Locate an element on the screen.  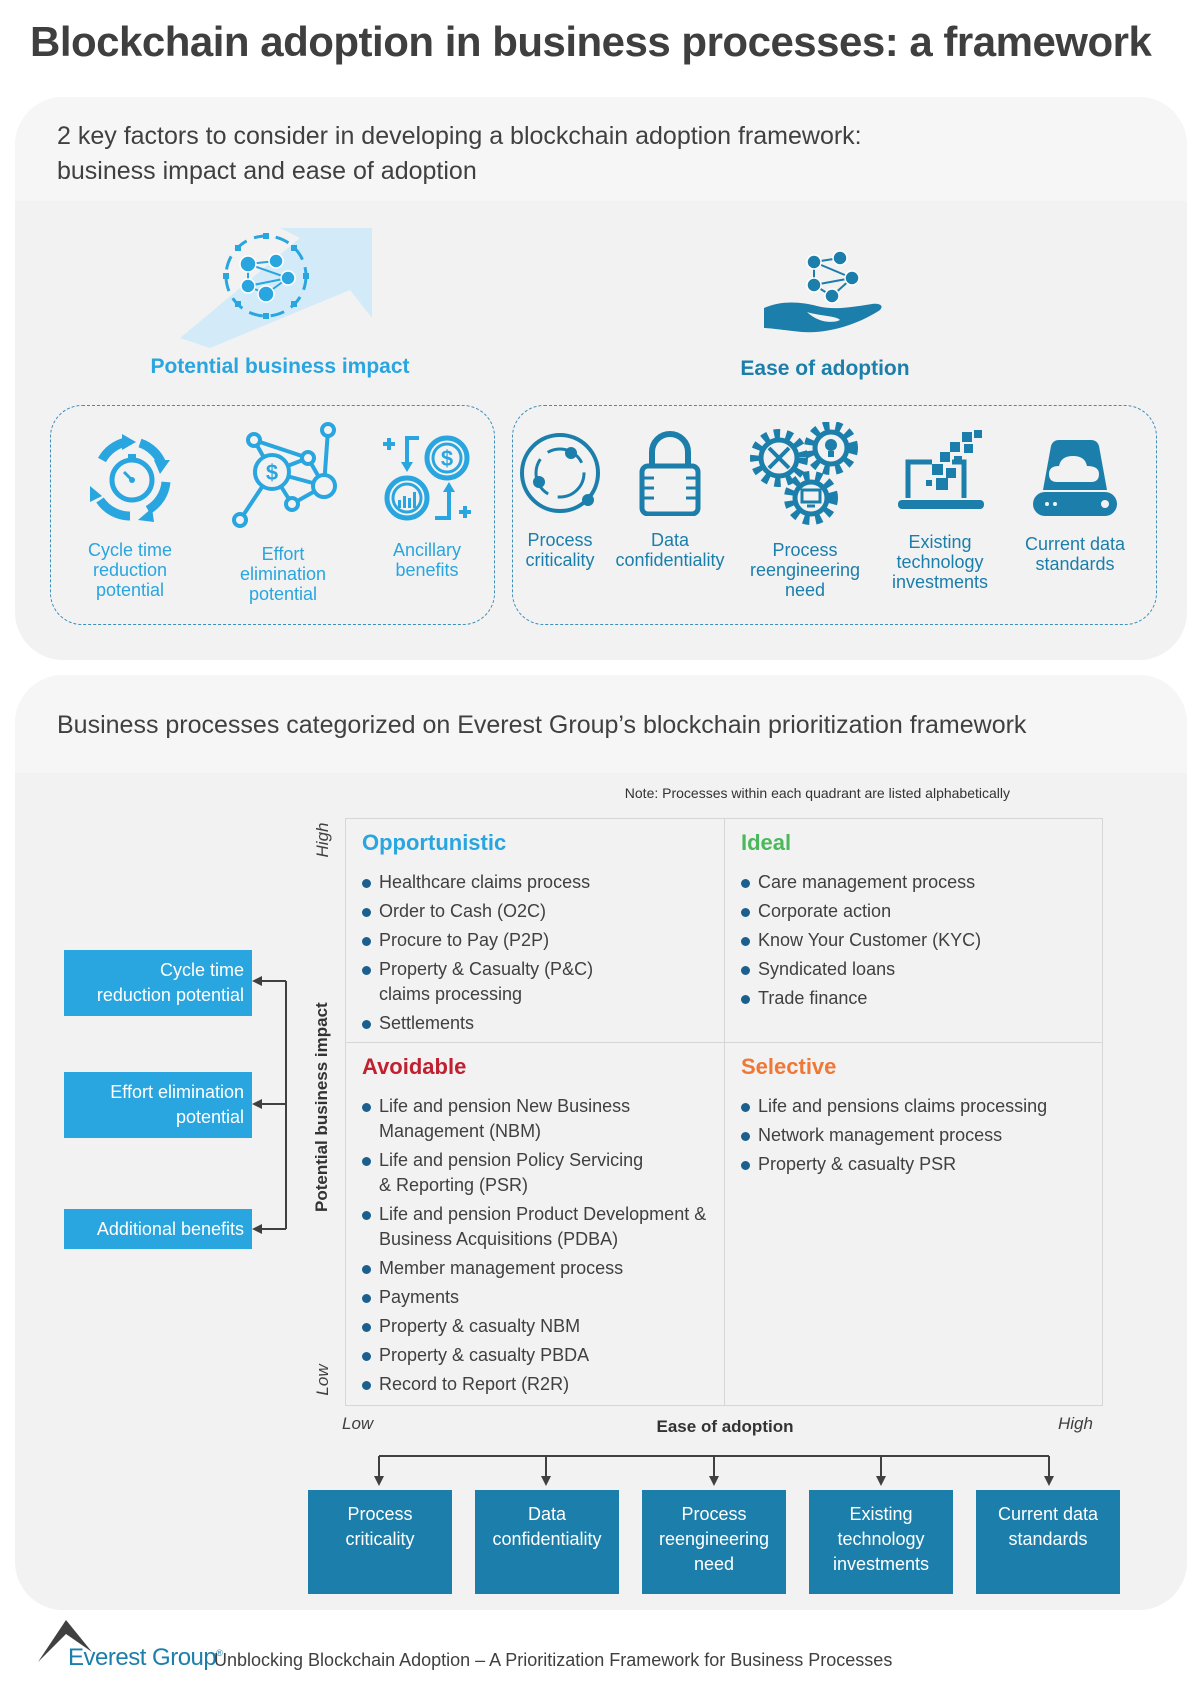
impact-factor-effort: $ Effort elimination potential is located at coordinates (283, 512).